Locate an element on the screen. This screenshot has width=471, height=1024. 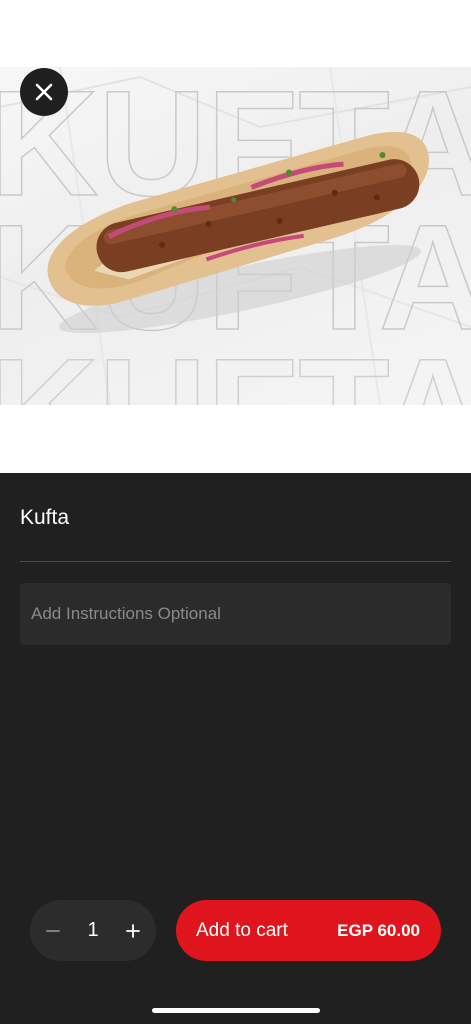
decrease-quantity-button is located at coordinates (53, 930).